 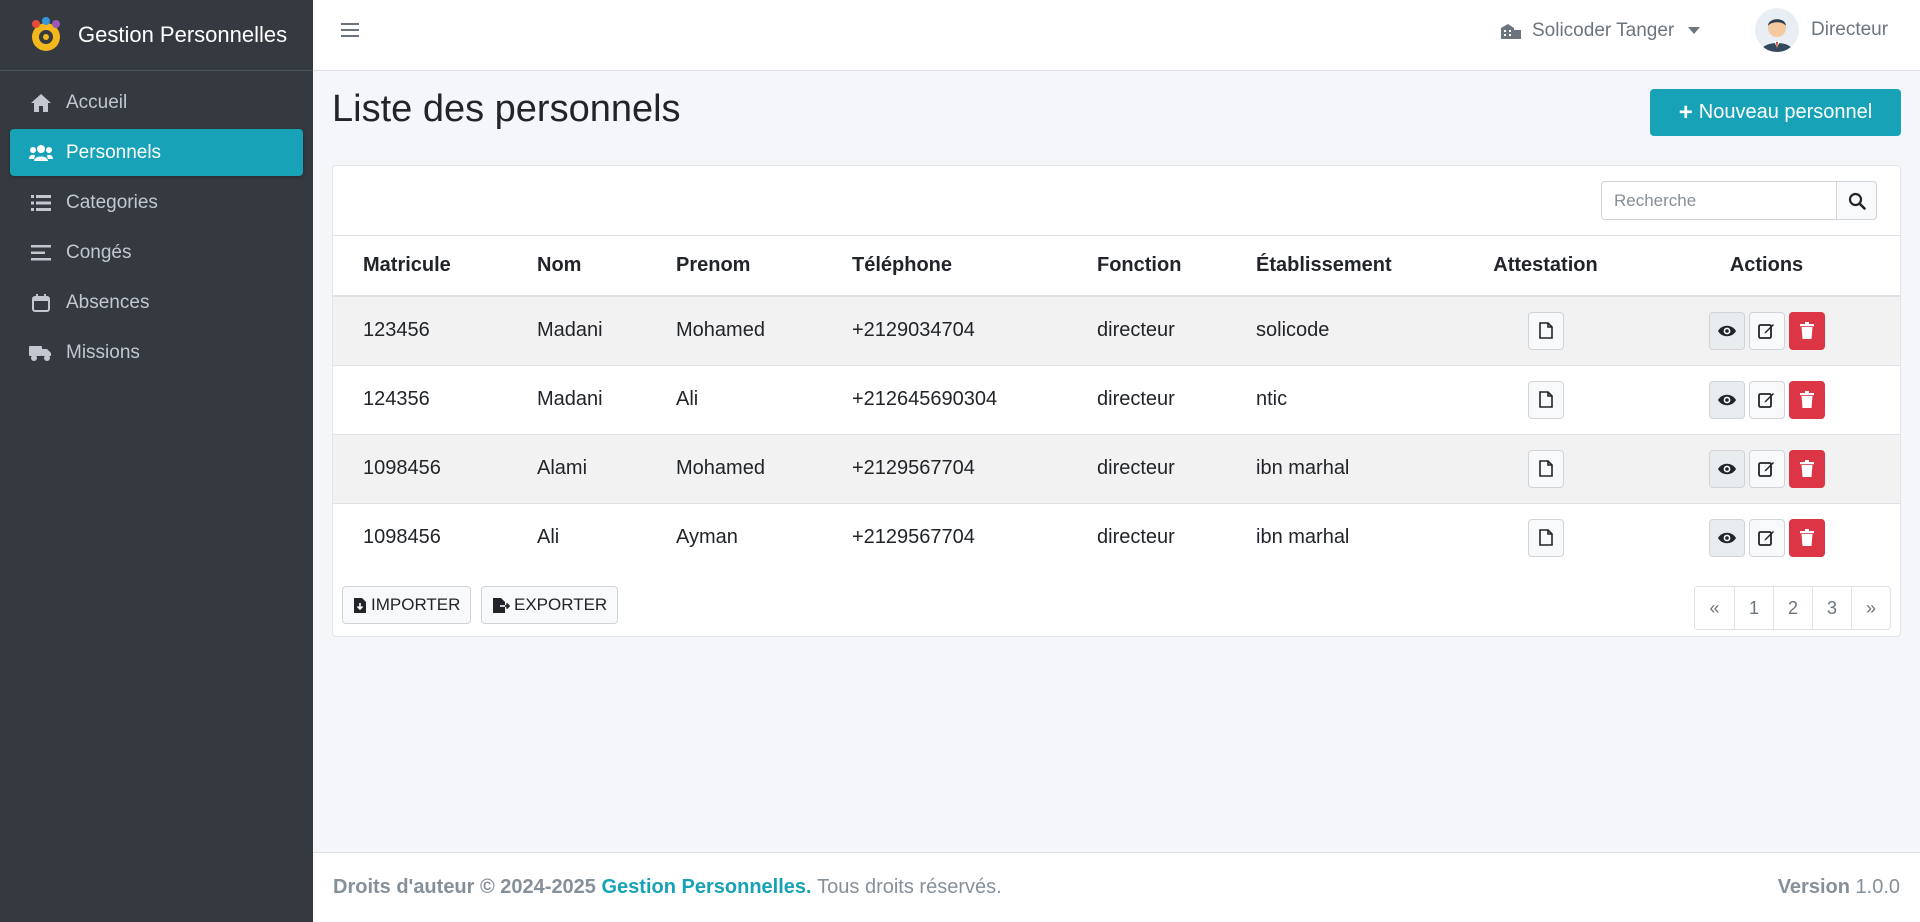 What do you see at coordinates (1792, 608) in the screenshot?
I see `pagination-page-2: 2` at bounding box center [1792, 608].